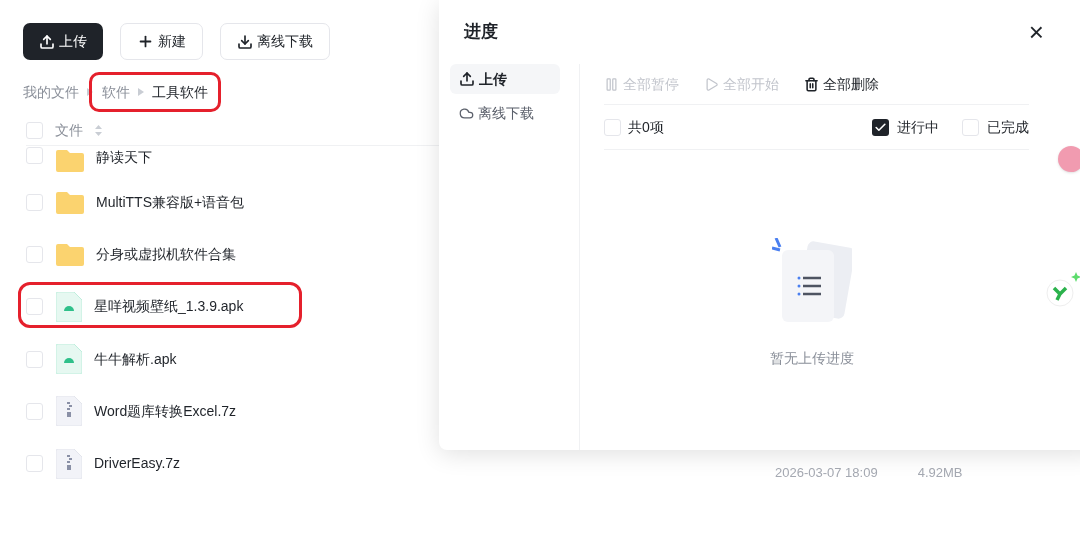 The height and width of the screenshot is (539, 1080). What do you see at coordinates (141, 92) in the screenshot?
I see `separator-icon` at bounding box center [141, 92].